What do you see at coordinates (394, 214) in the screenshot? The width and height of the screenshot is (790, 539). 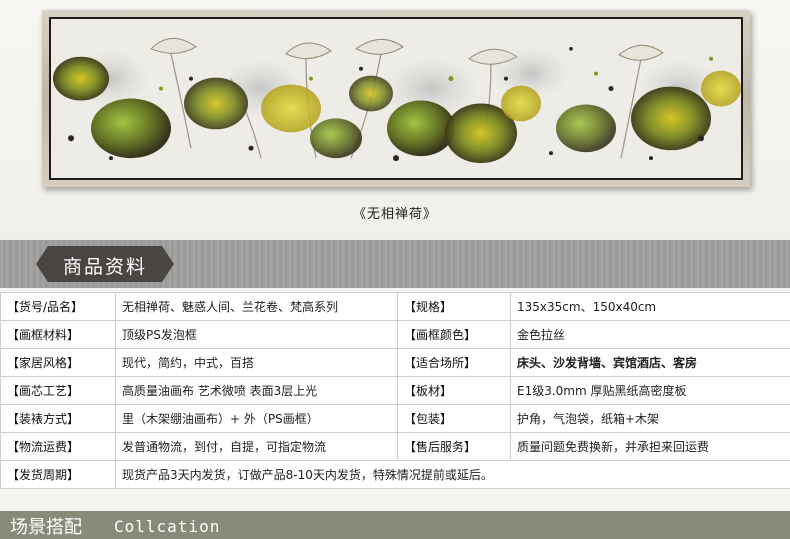 I see `painting-caption: 《无相禅荷》` at bounding box center [394, 214].